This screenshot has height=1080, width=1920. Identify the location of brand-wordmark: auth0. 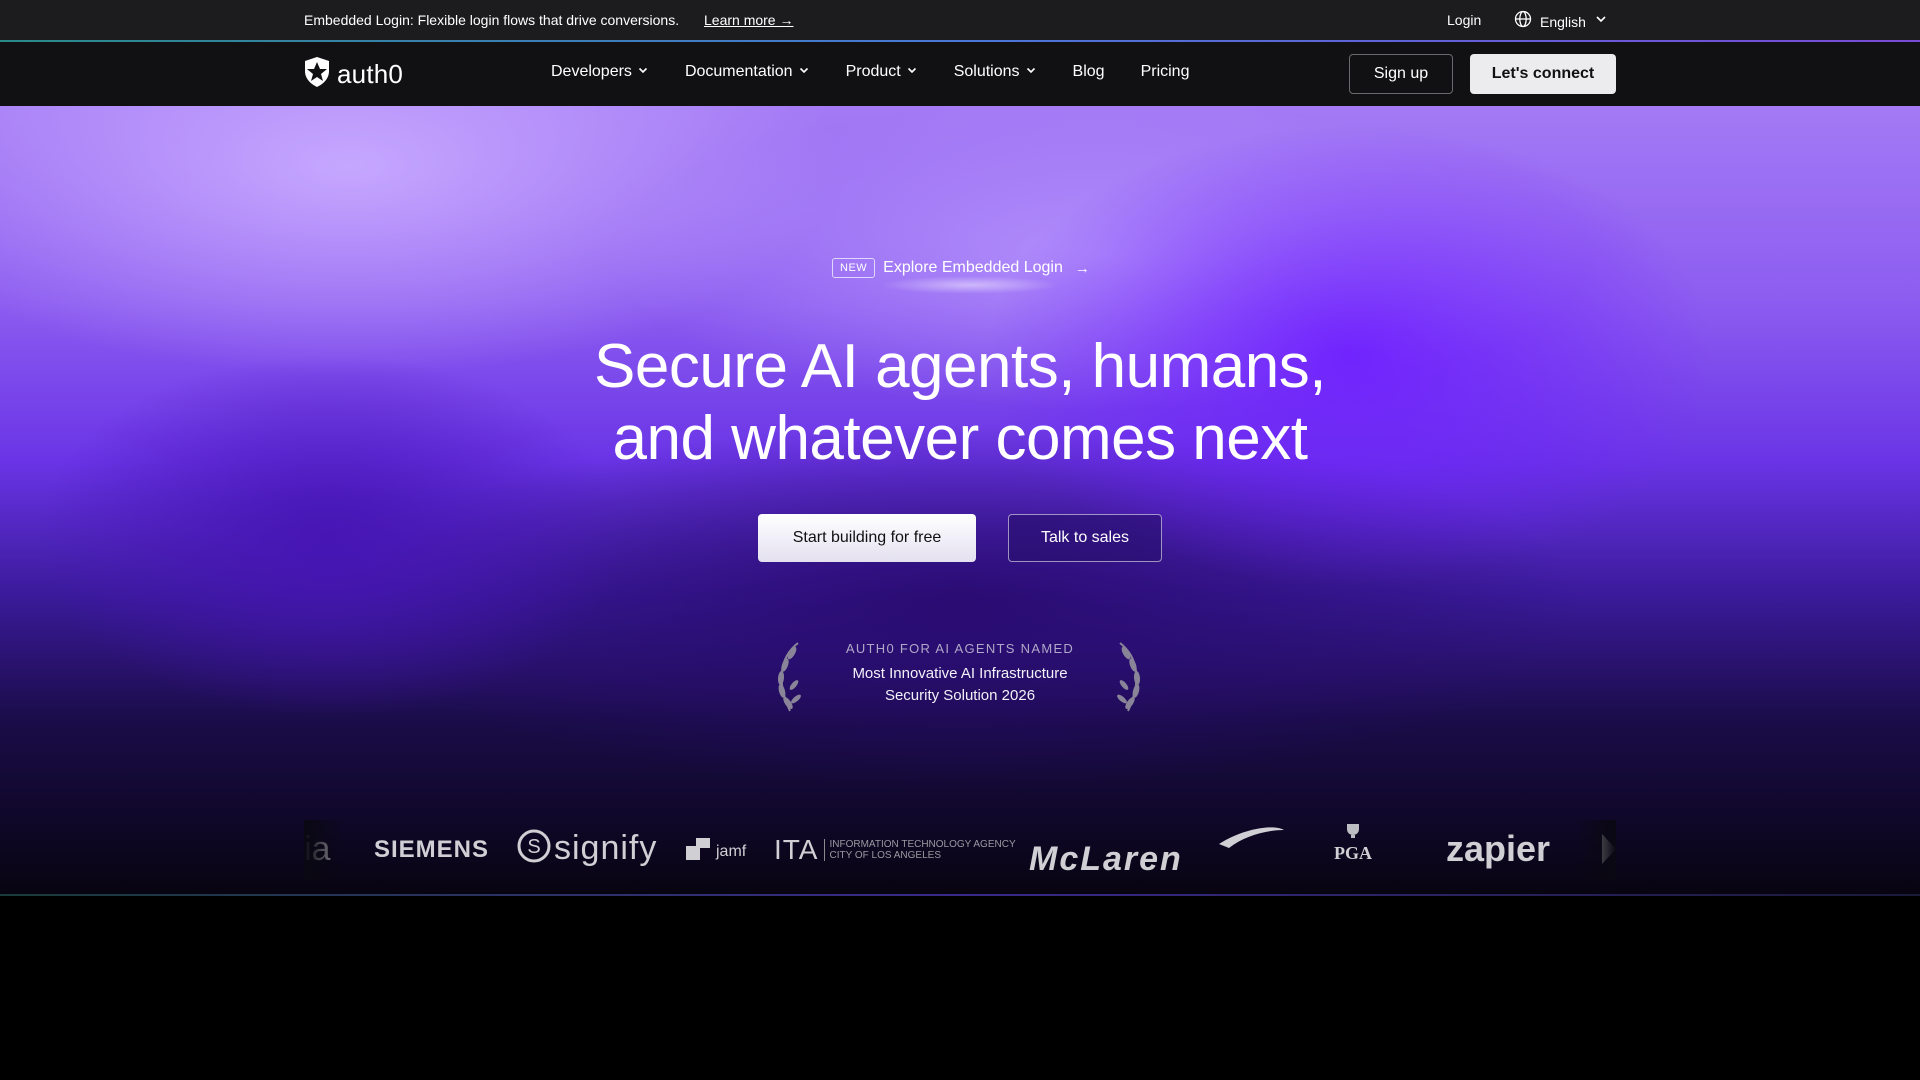
(370, 74).